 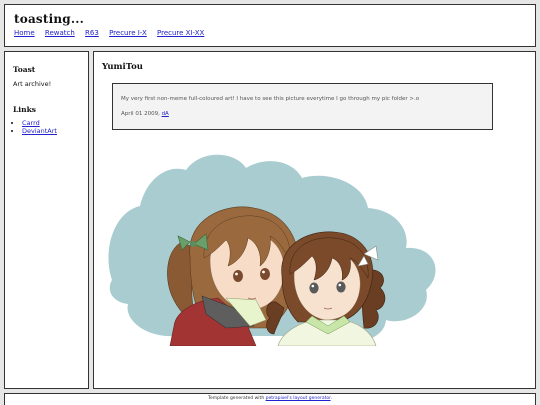 I want to click on sidebar-about-text: Art archive!, so click(x=32, y=84).